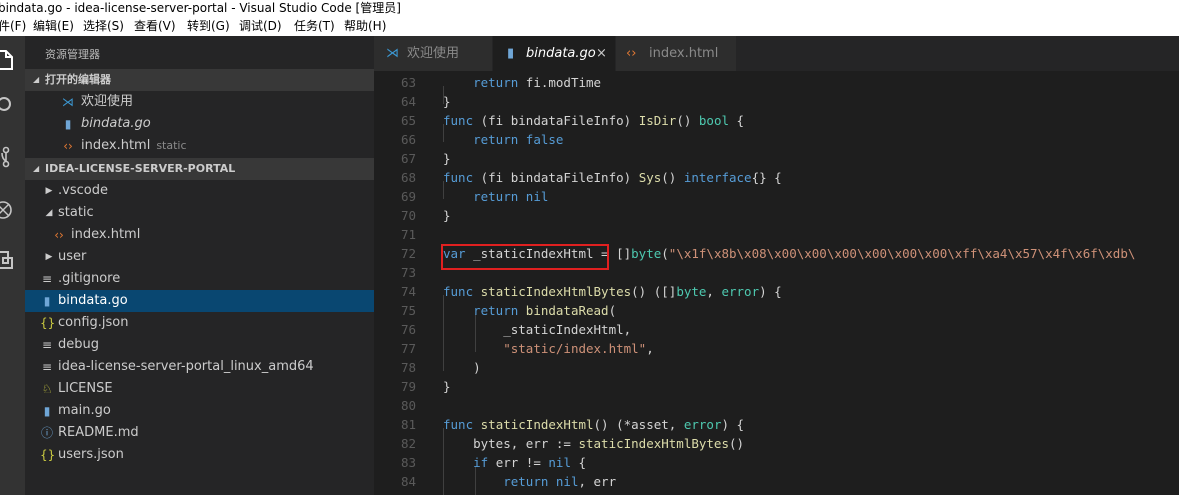 This screenshot has width=1179, height=495. What do you see at coordinates (199, 213) in the screenshot?
I see `tree-item-folder: ◢ static` at bounding box center [199, 213].